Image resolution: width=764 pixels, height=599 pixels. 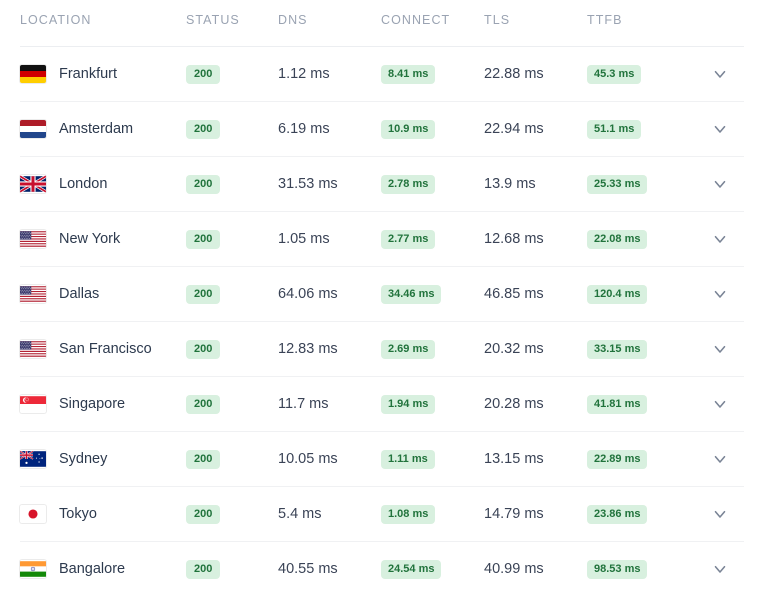 What do you see at coordinates (90, 239) in the screenshot?
I see `location-name: New York` at bounding box center [90, 239].